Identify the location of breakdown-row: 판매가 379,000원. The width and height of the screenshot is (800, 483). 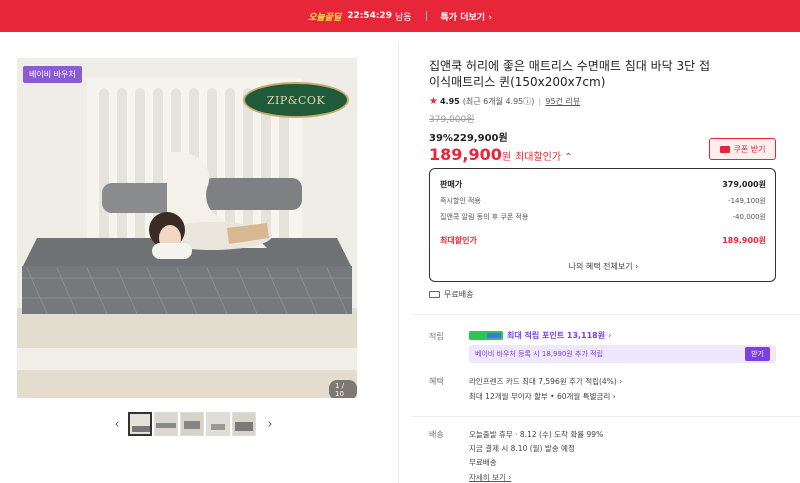
(603, 184).